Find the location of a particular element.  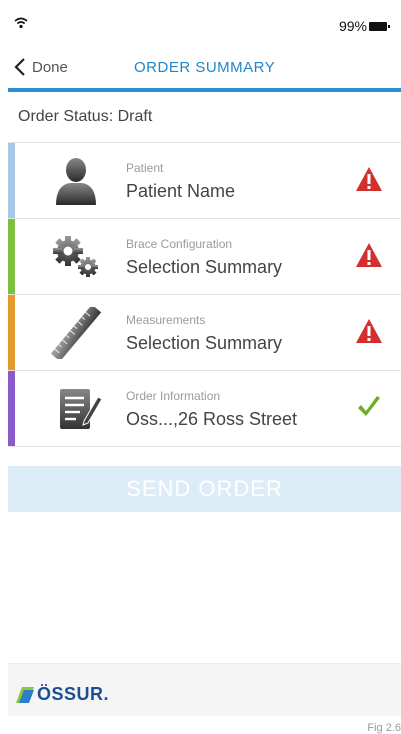

order-status-text: Order Status: Draft is located at coordinates (85, 116).